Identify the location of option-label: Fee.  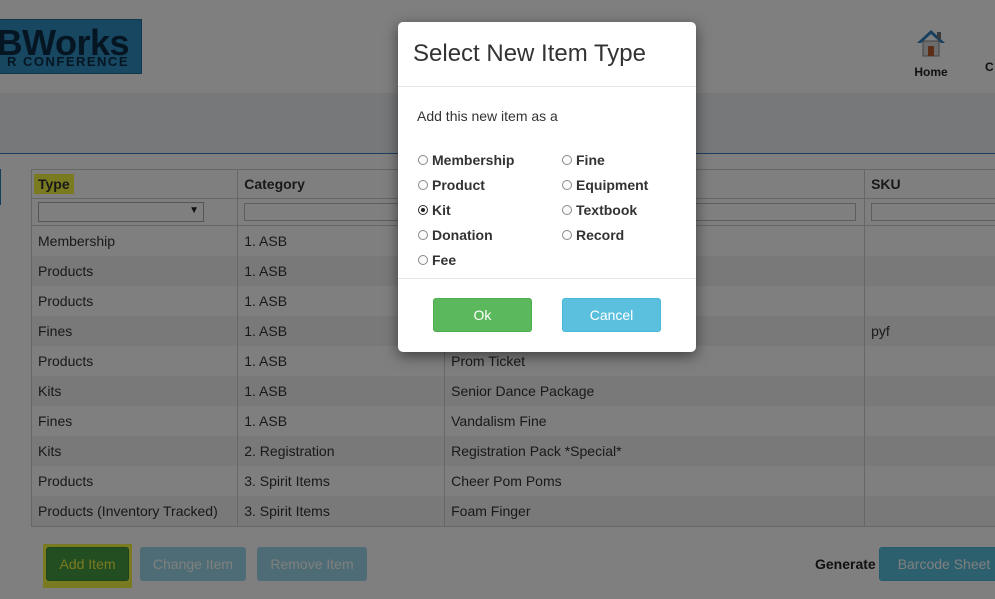
(444, 260).